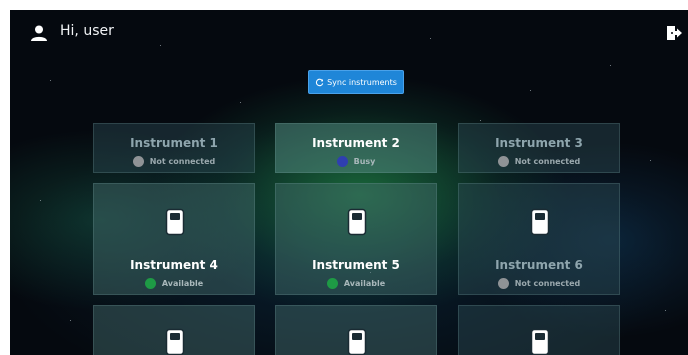  I want to click on instrument-status: Busy, so click(356, 161).